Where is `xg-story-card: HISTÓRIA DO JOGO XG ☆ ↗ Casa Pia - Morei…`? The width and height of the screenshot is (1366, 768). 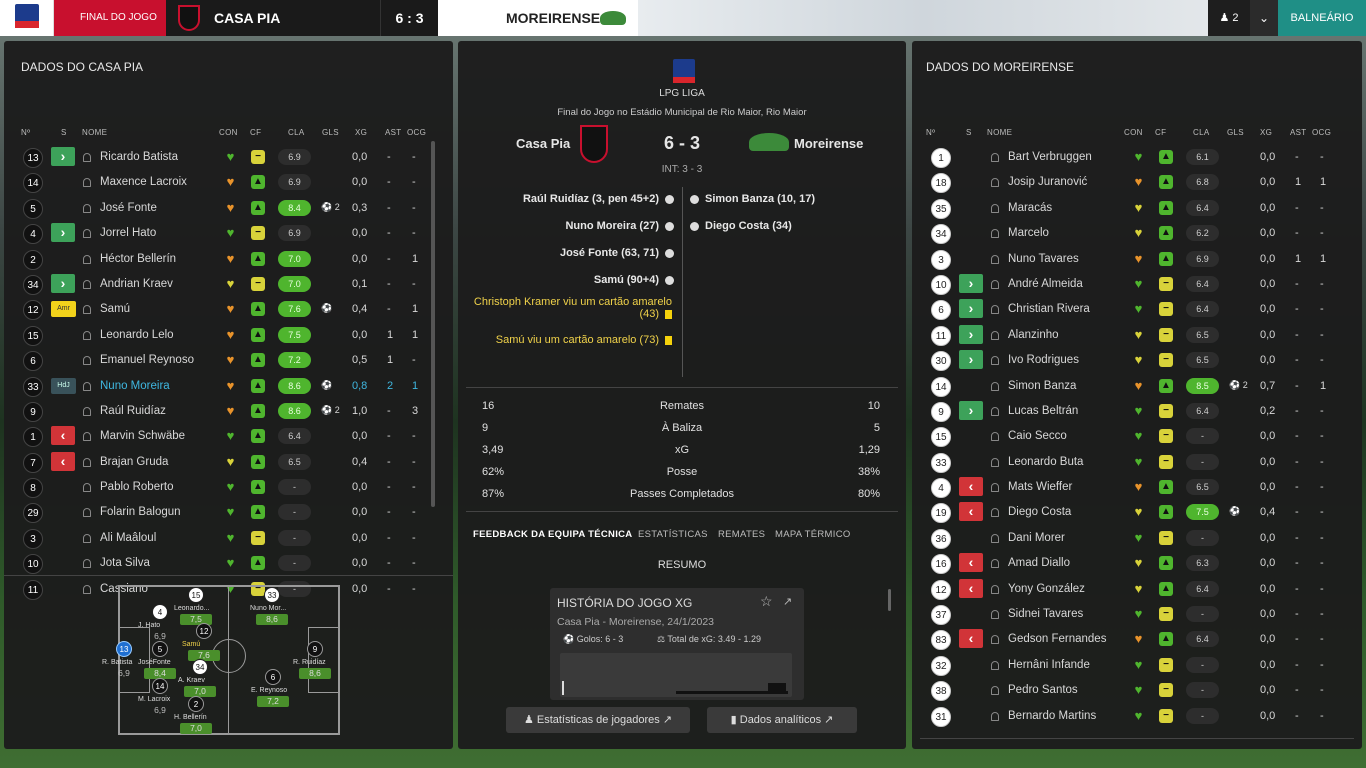 xg-story-card: HISTÓRIA DO JOGO XG ☆ ↗ Casa Pia - Morei… is located at coordinates (677, 644).